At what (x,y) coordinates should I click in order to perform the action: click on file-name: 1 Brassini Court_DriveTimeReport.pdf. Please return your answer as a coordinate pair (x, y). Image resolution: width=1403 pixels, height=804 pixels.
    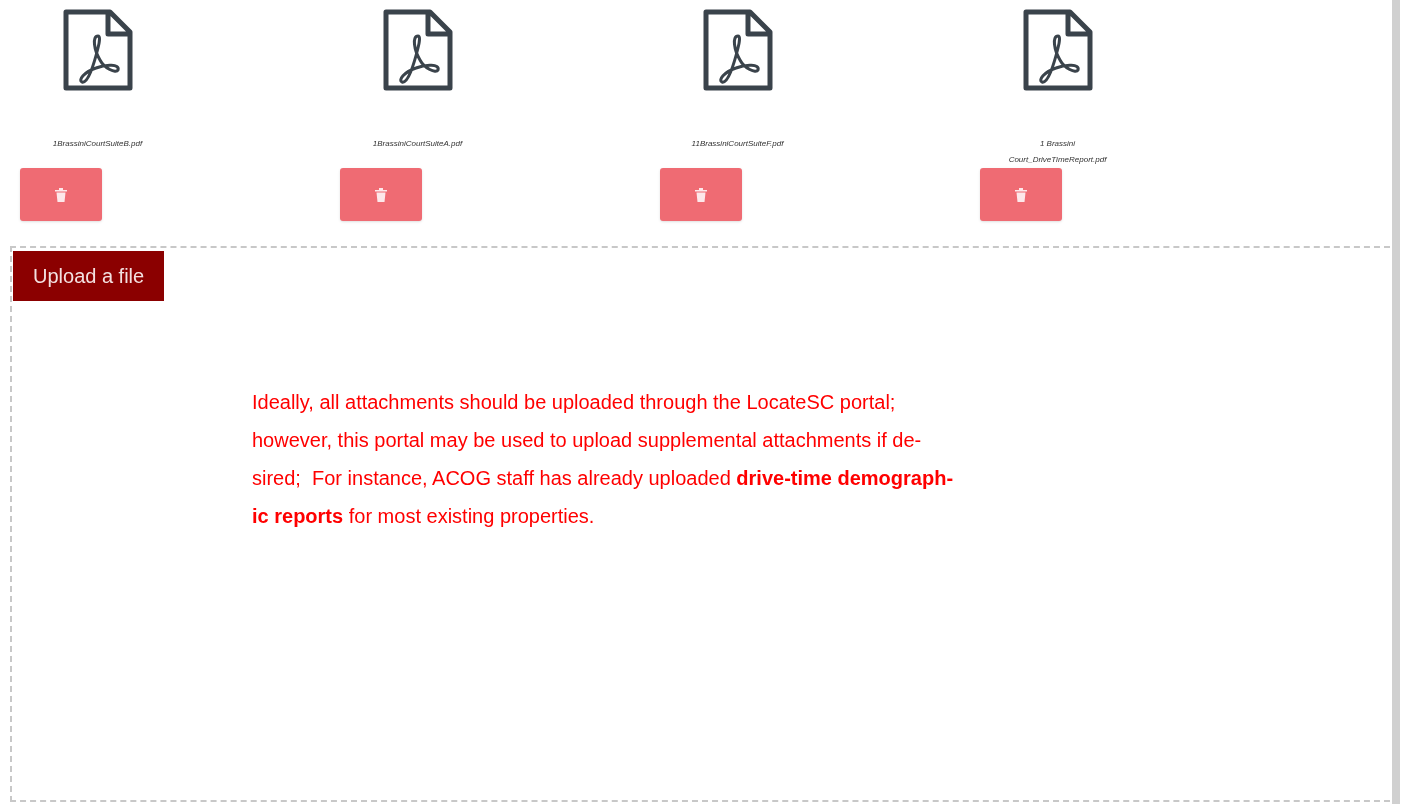
    Looking at the image, I should click on (1057, 152).